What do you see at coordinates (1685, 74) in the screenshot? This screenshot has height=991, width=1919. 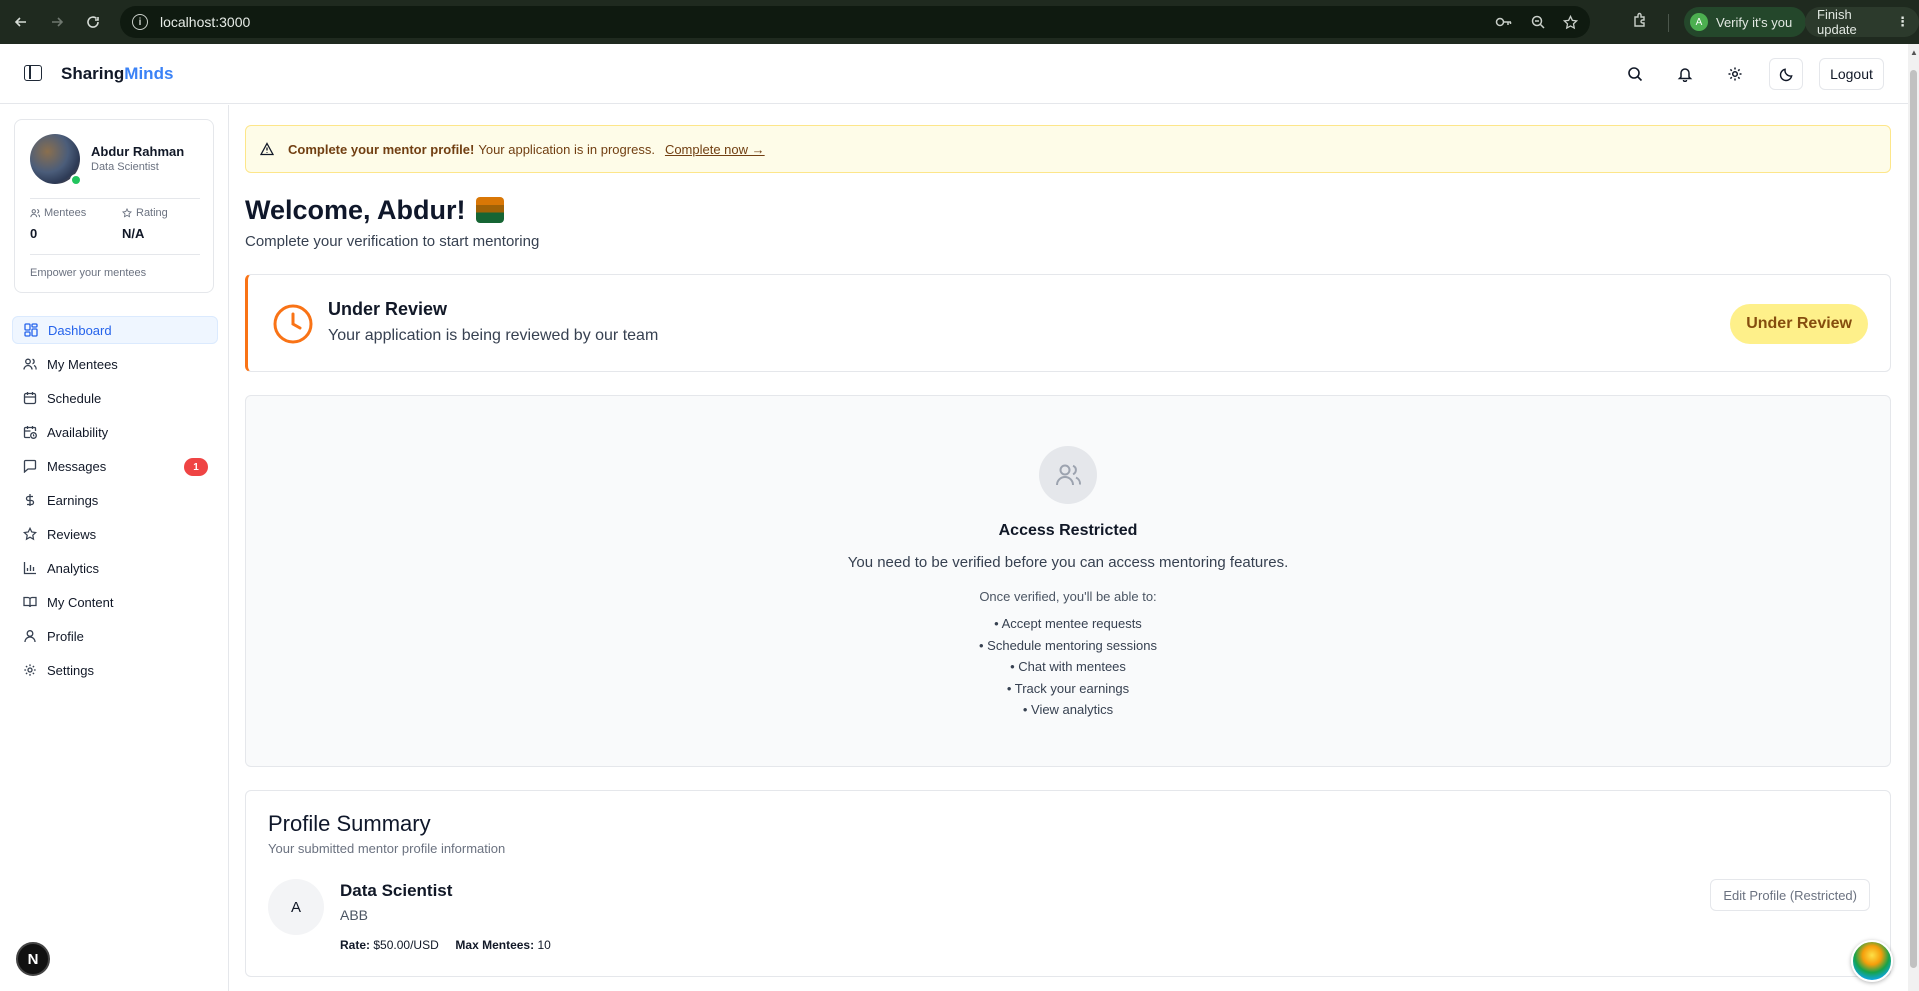 I see `bell-icon` at bounding box center [1685, 74].